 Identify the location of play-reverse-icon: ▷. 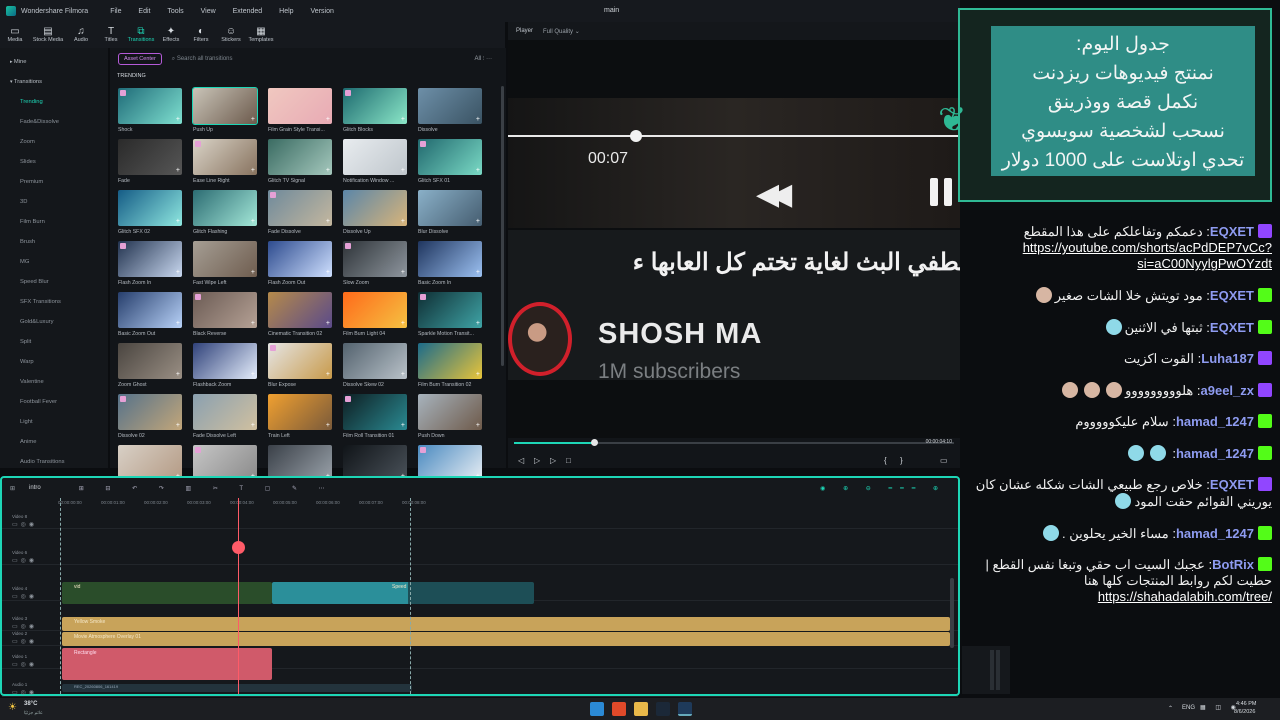
(537, 460).